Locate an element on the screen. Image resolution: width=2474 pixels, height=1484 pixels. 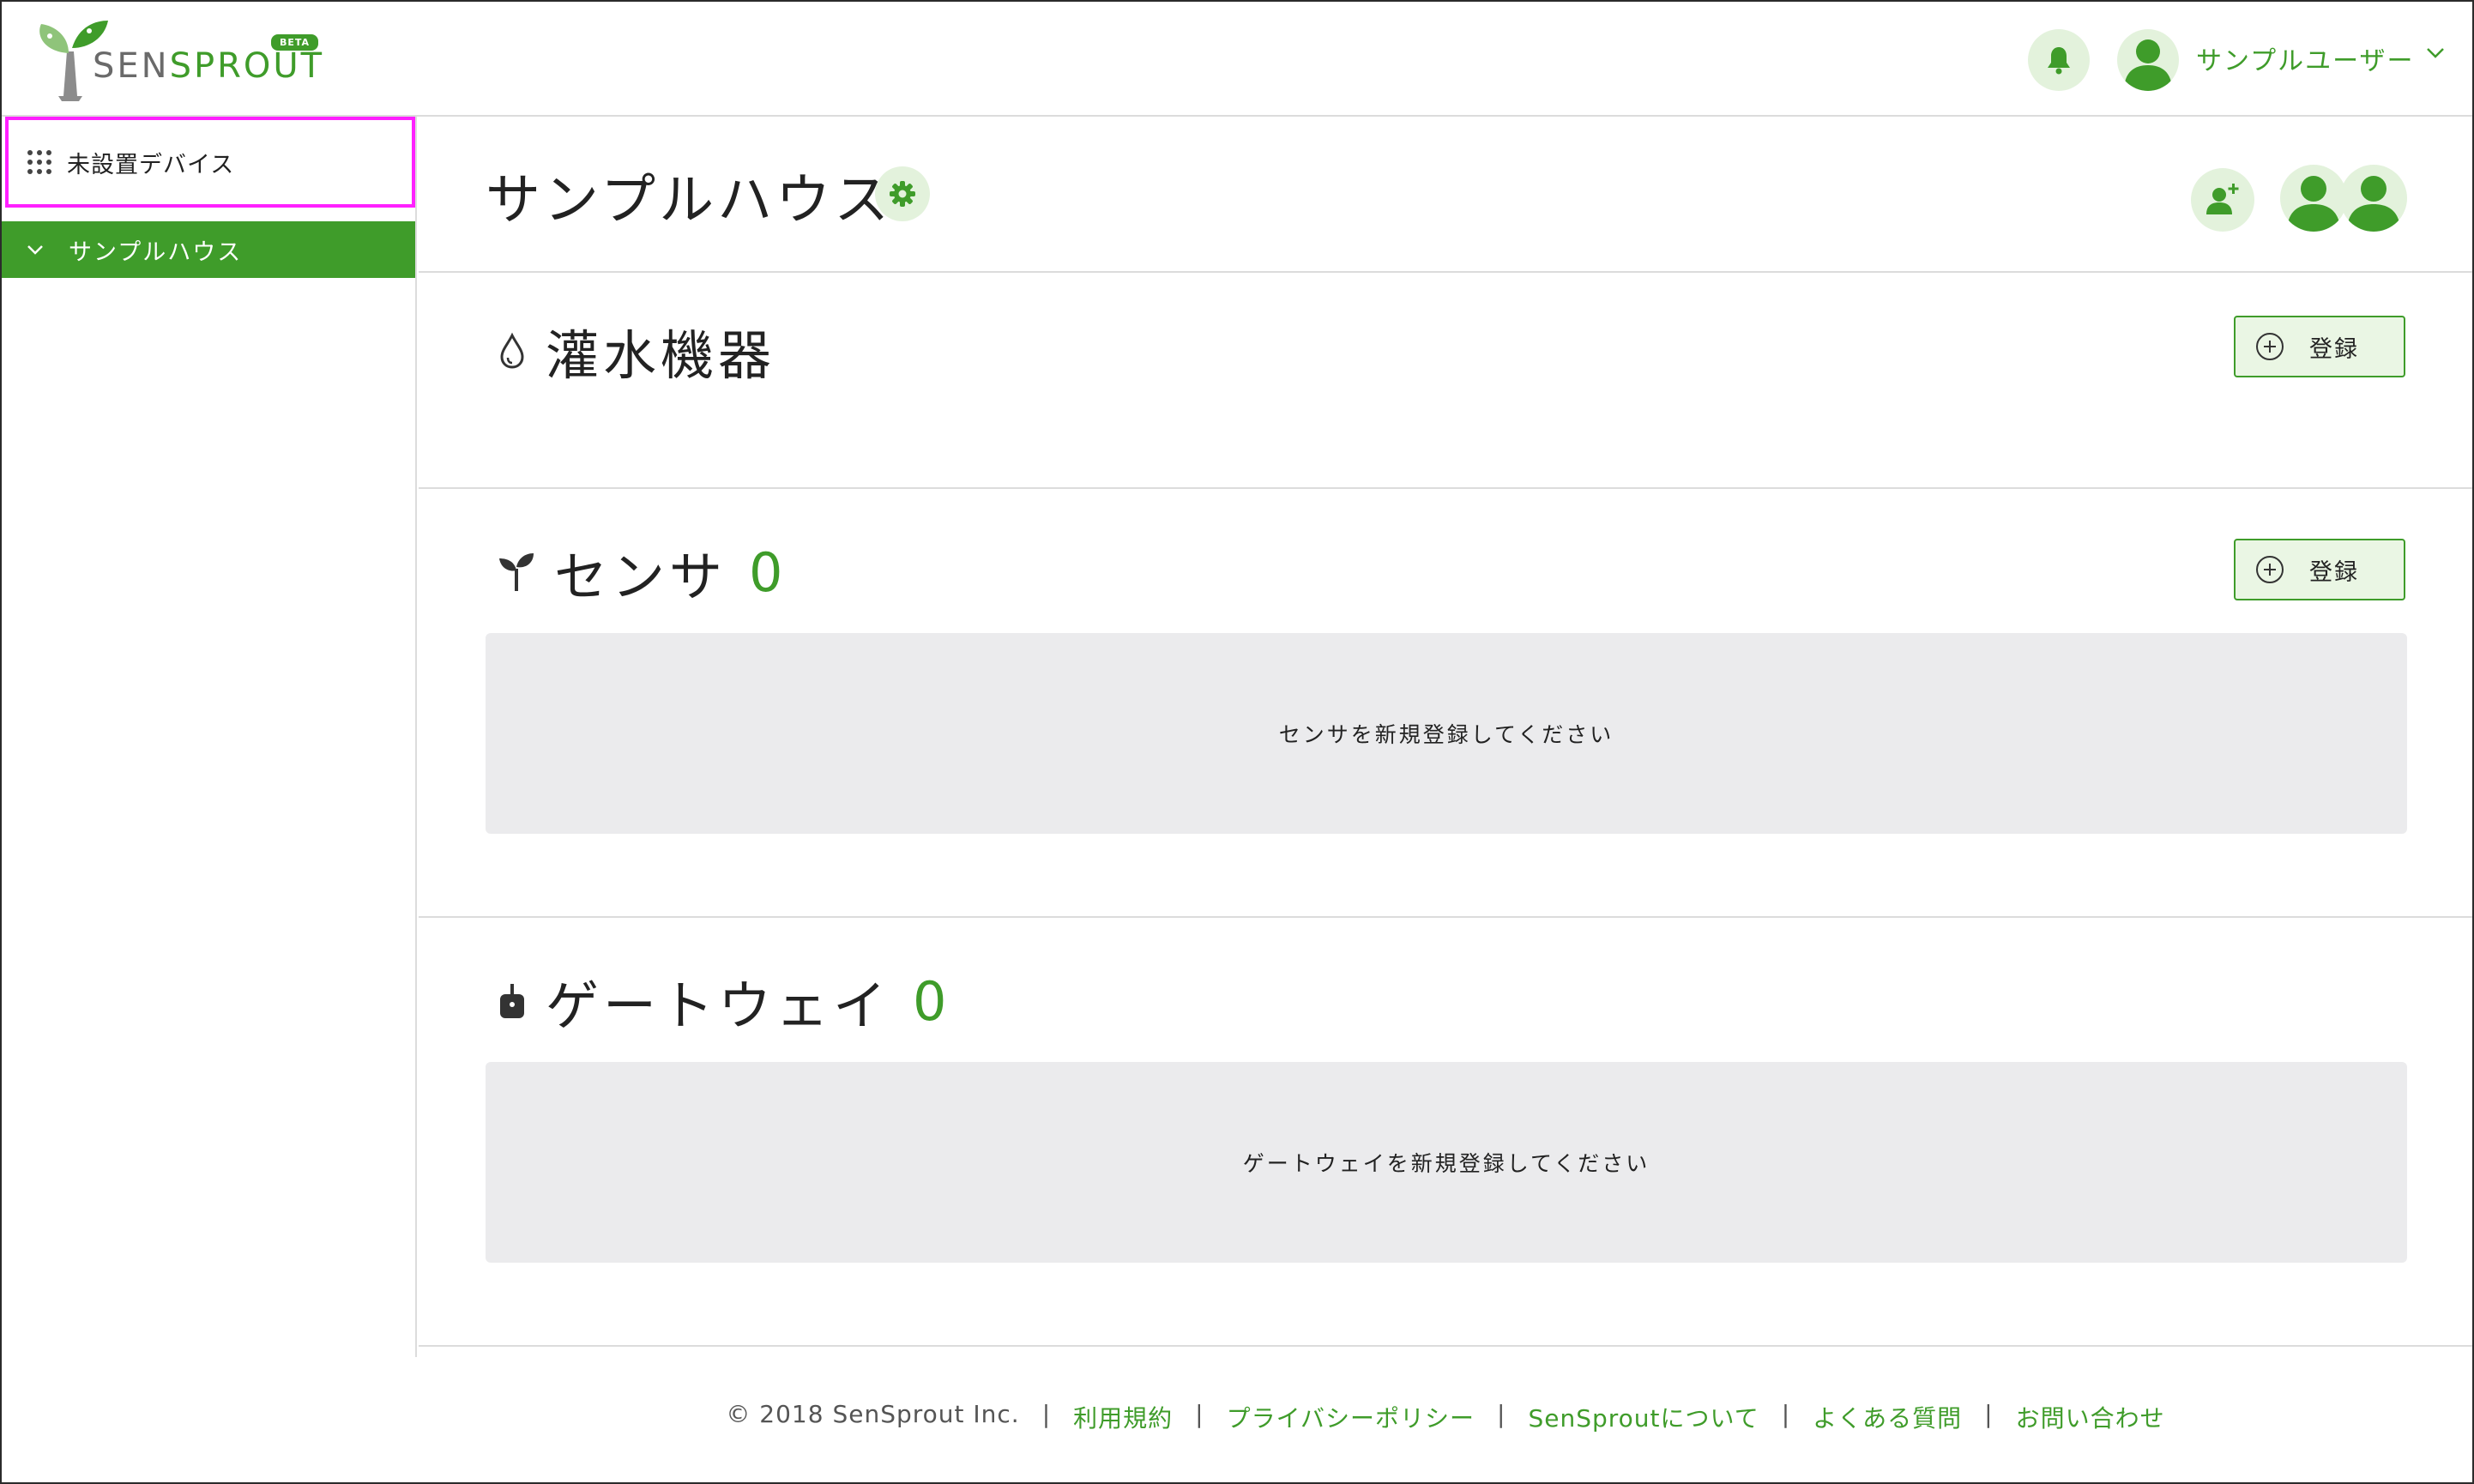
empty-message: センサを新規登録してください is located at coordinates (1446, 734).